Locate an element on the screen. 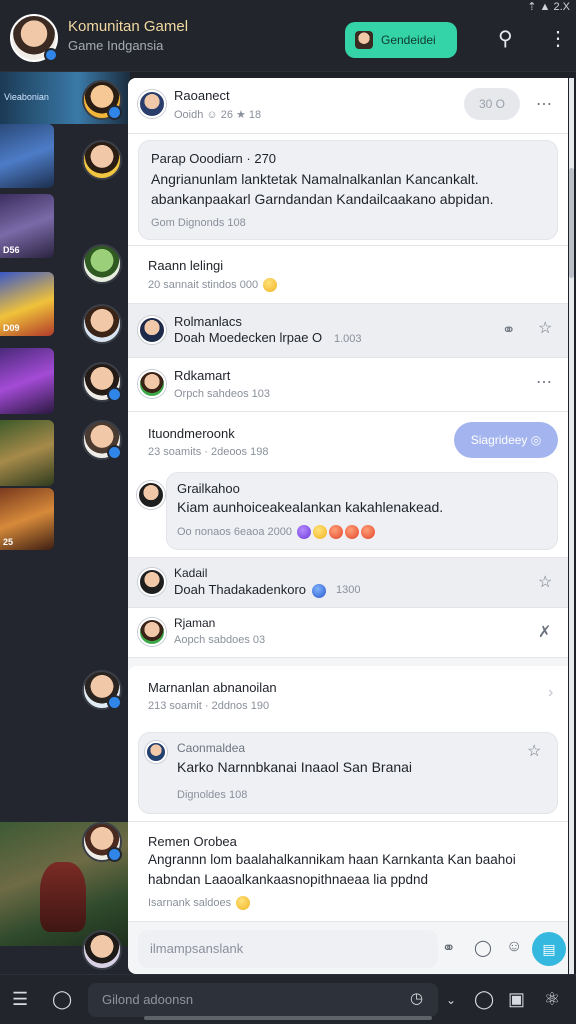 Image resolution: width=576 pixels, height=1024 pixels. scrollbar-thumb is located at coordinates (571, 223).